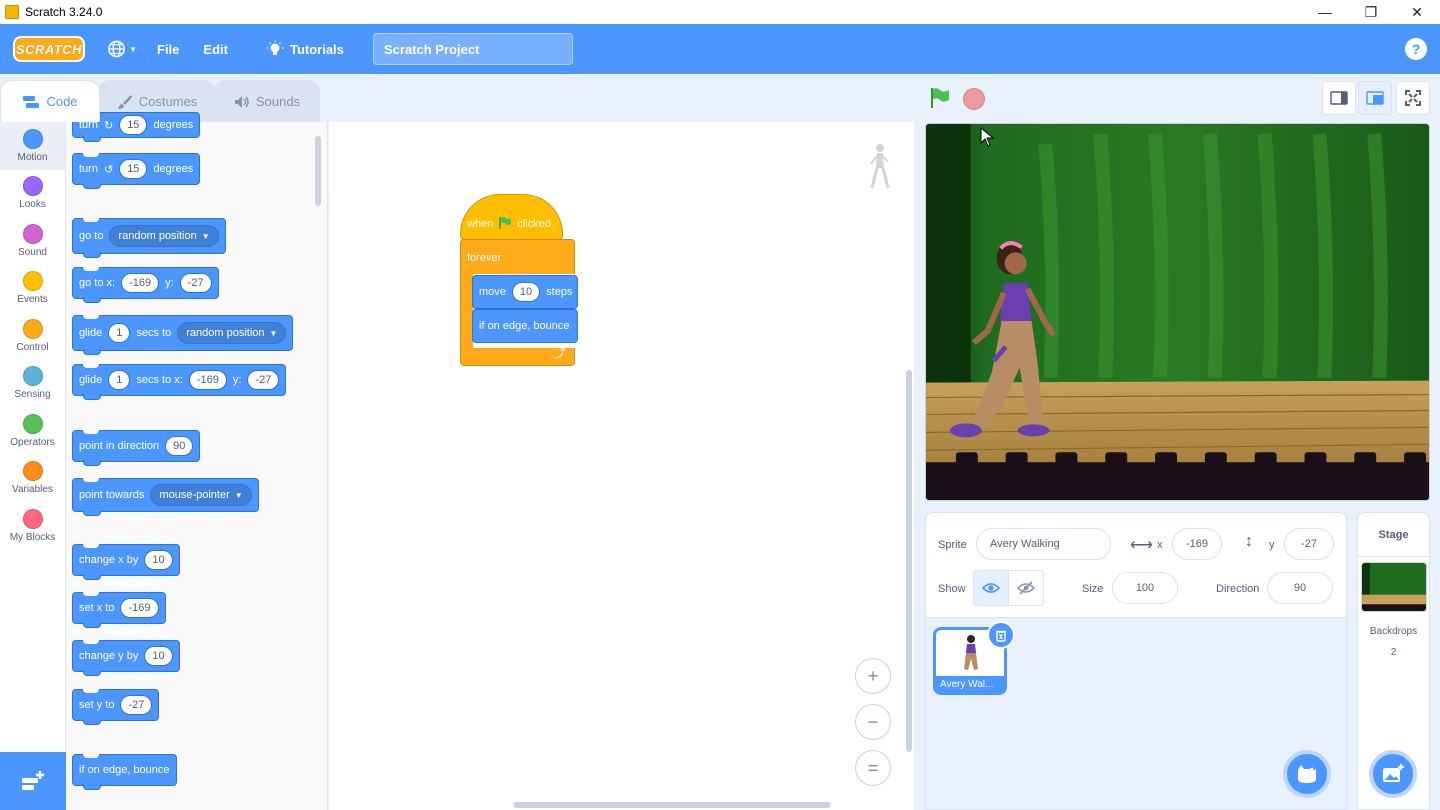  What do you see at coordinates (168, 49) in the screenshot?
I see `file-menu: File` at bounding box center [168, 49].